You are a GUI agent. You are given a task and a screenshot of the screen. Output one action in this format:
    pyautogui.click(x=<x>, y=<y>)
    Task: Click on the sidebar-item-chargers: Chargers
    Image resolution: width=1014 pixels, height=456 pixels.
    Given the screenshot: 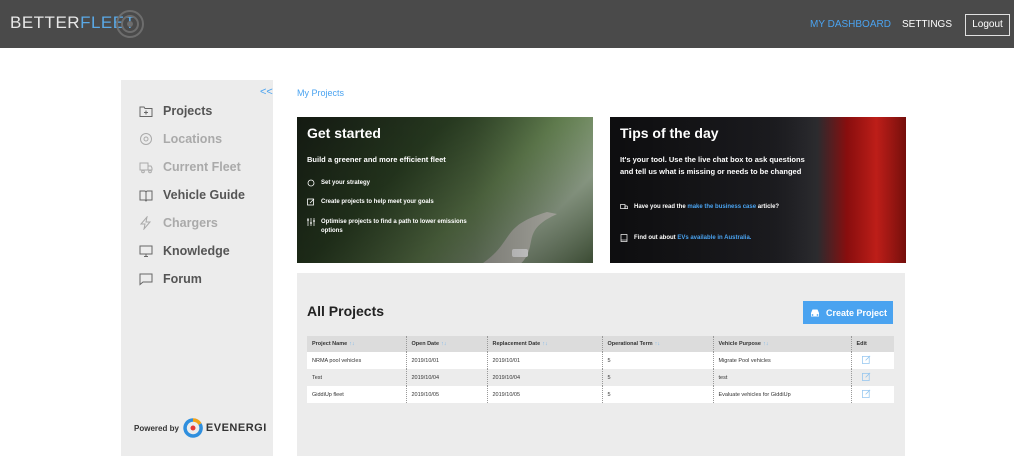 What is the action you would take?
    pyautogui.click(x=178, y=223)
    